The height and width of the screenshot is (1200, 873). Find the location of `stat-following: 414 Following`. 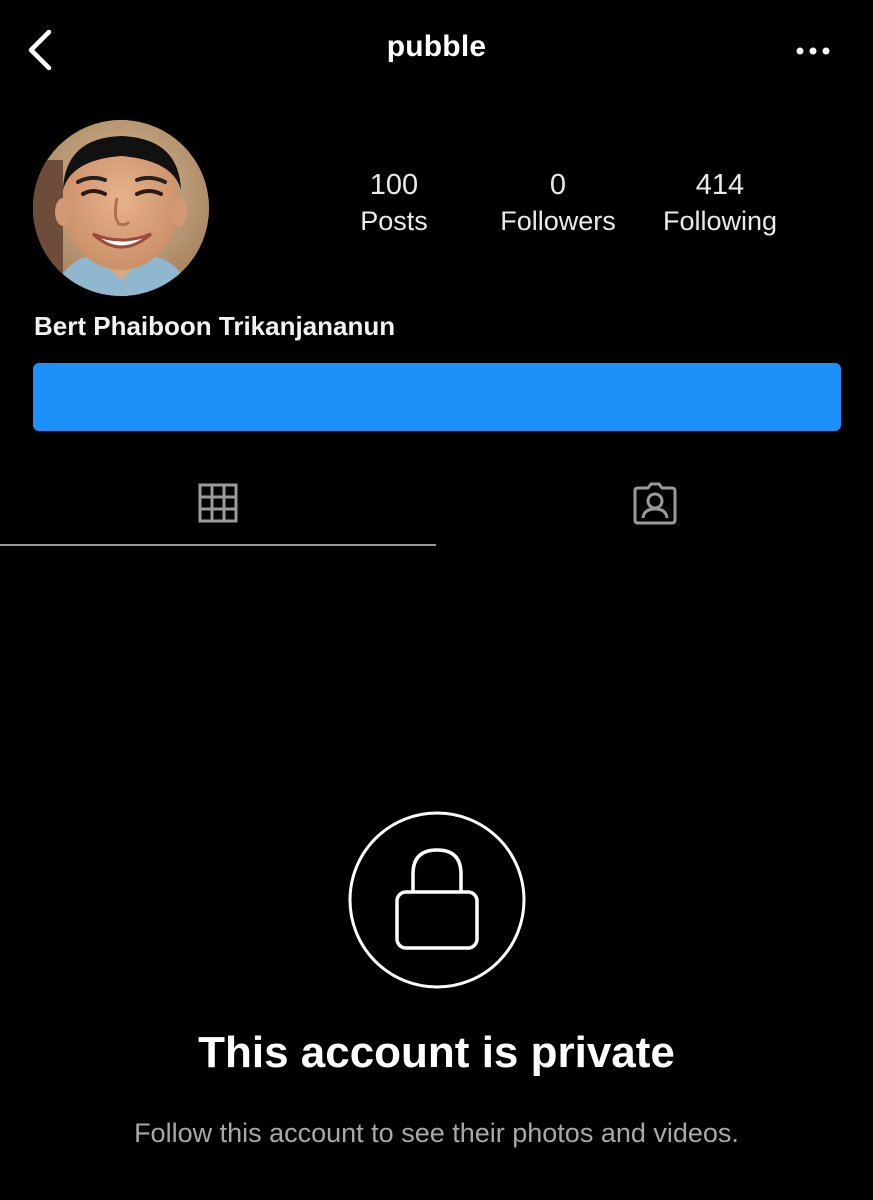

stat-following: 414 Following is located at coordinates (720, 203).